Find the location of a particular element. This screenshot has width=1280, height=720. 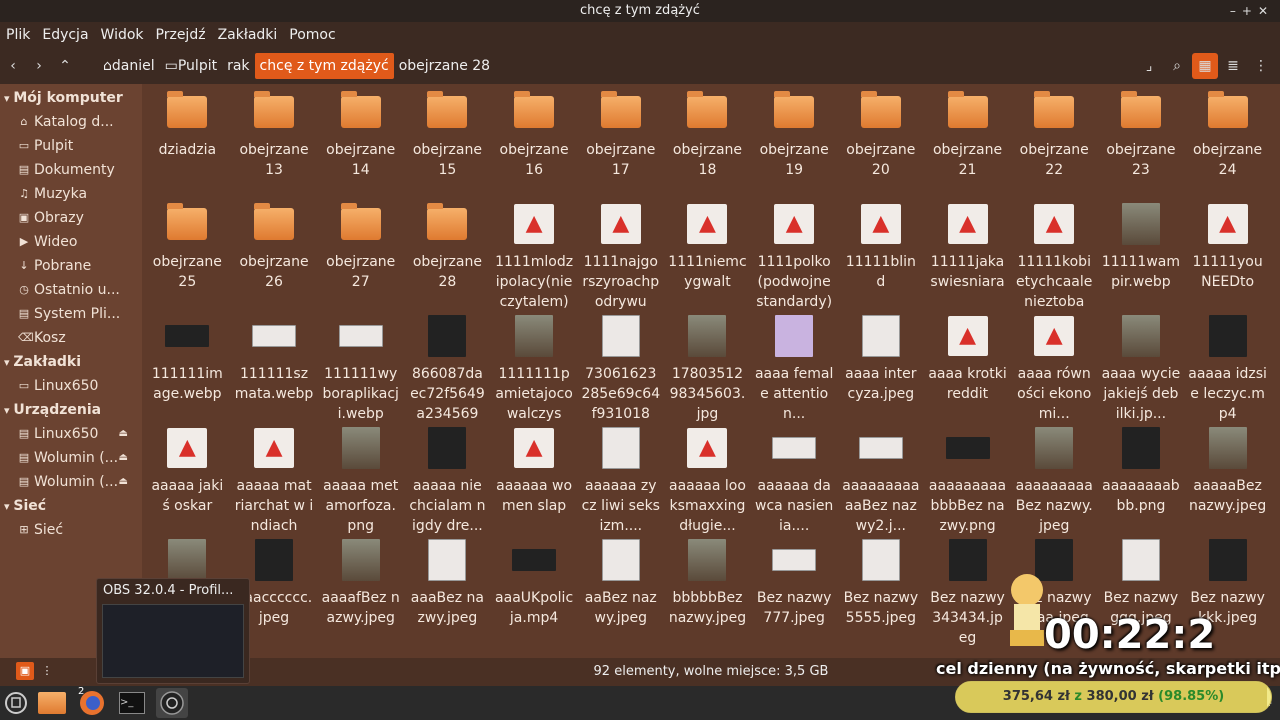

breadcrumb-item: ⌂daniel is located at coordinates (129, 66).